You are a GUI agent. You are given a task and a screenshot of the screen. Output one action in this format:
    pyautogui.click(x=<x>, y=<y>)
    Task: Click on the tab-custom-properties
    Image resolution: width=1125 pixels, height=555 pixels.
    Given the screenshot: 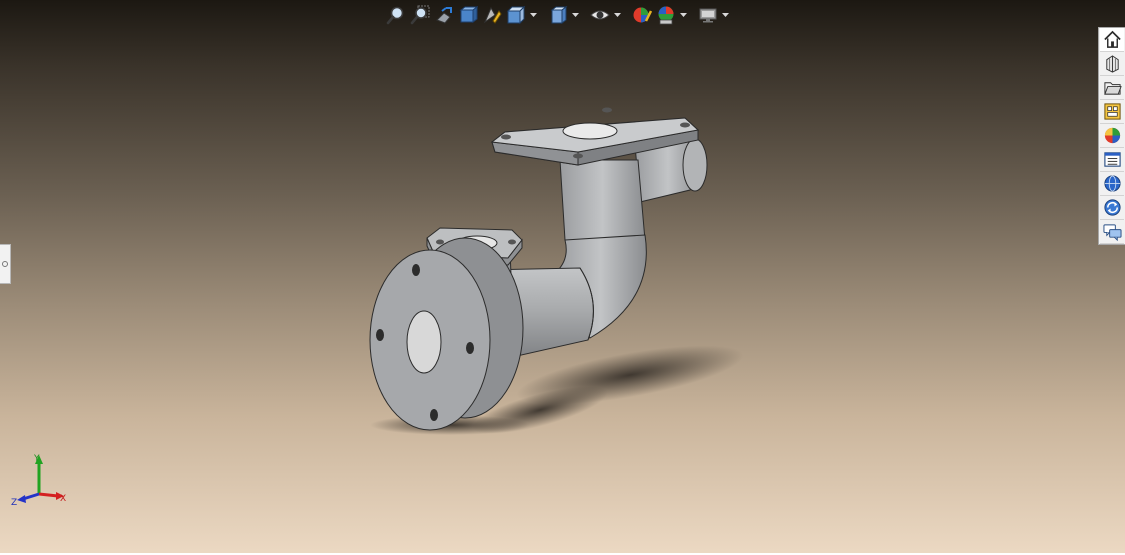 What is the action you would take?
    pyautogui.click(x=1112, y=160)
    